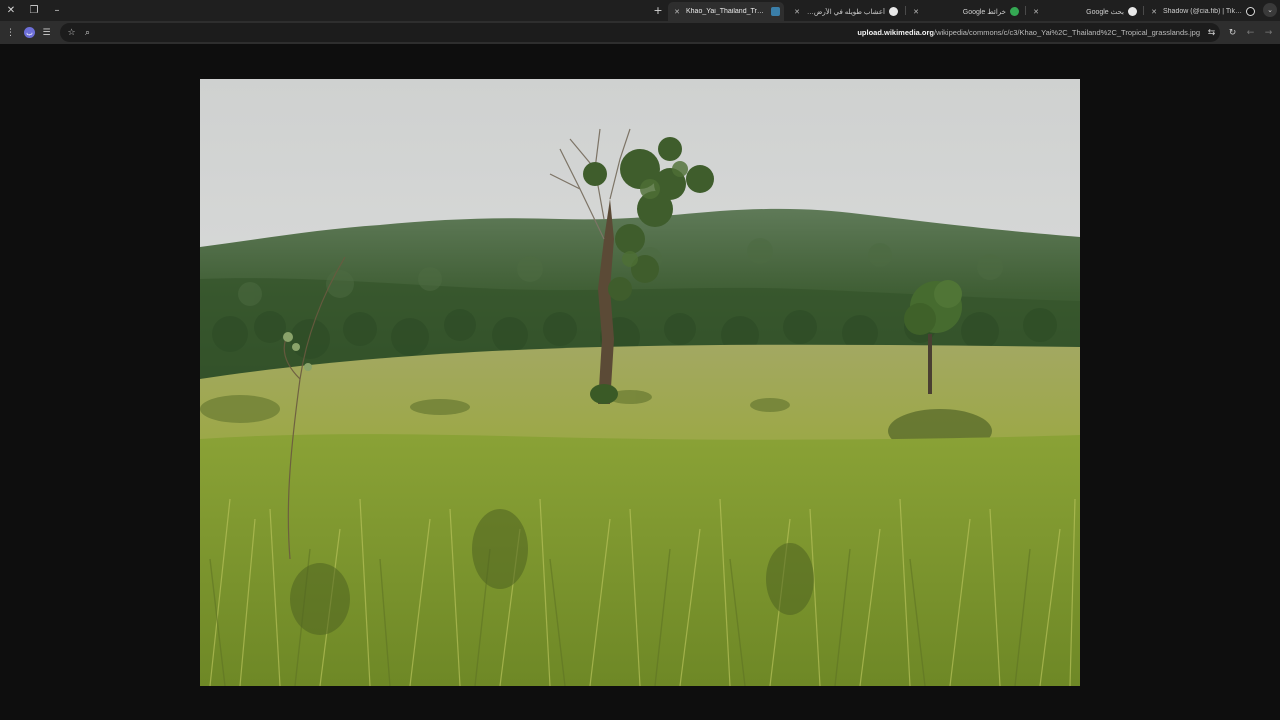 This screenshot has height=720, width=1280. Describe the element at coordinates (775, 11) in the screenshot. I see `wikimedia-favicon-icon` at that location.